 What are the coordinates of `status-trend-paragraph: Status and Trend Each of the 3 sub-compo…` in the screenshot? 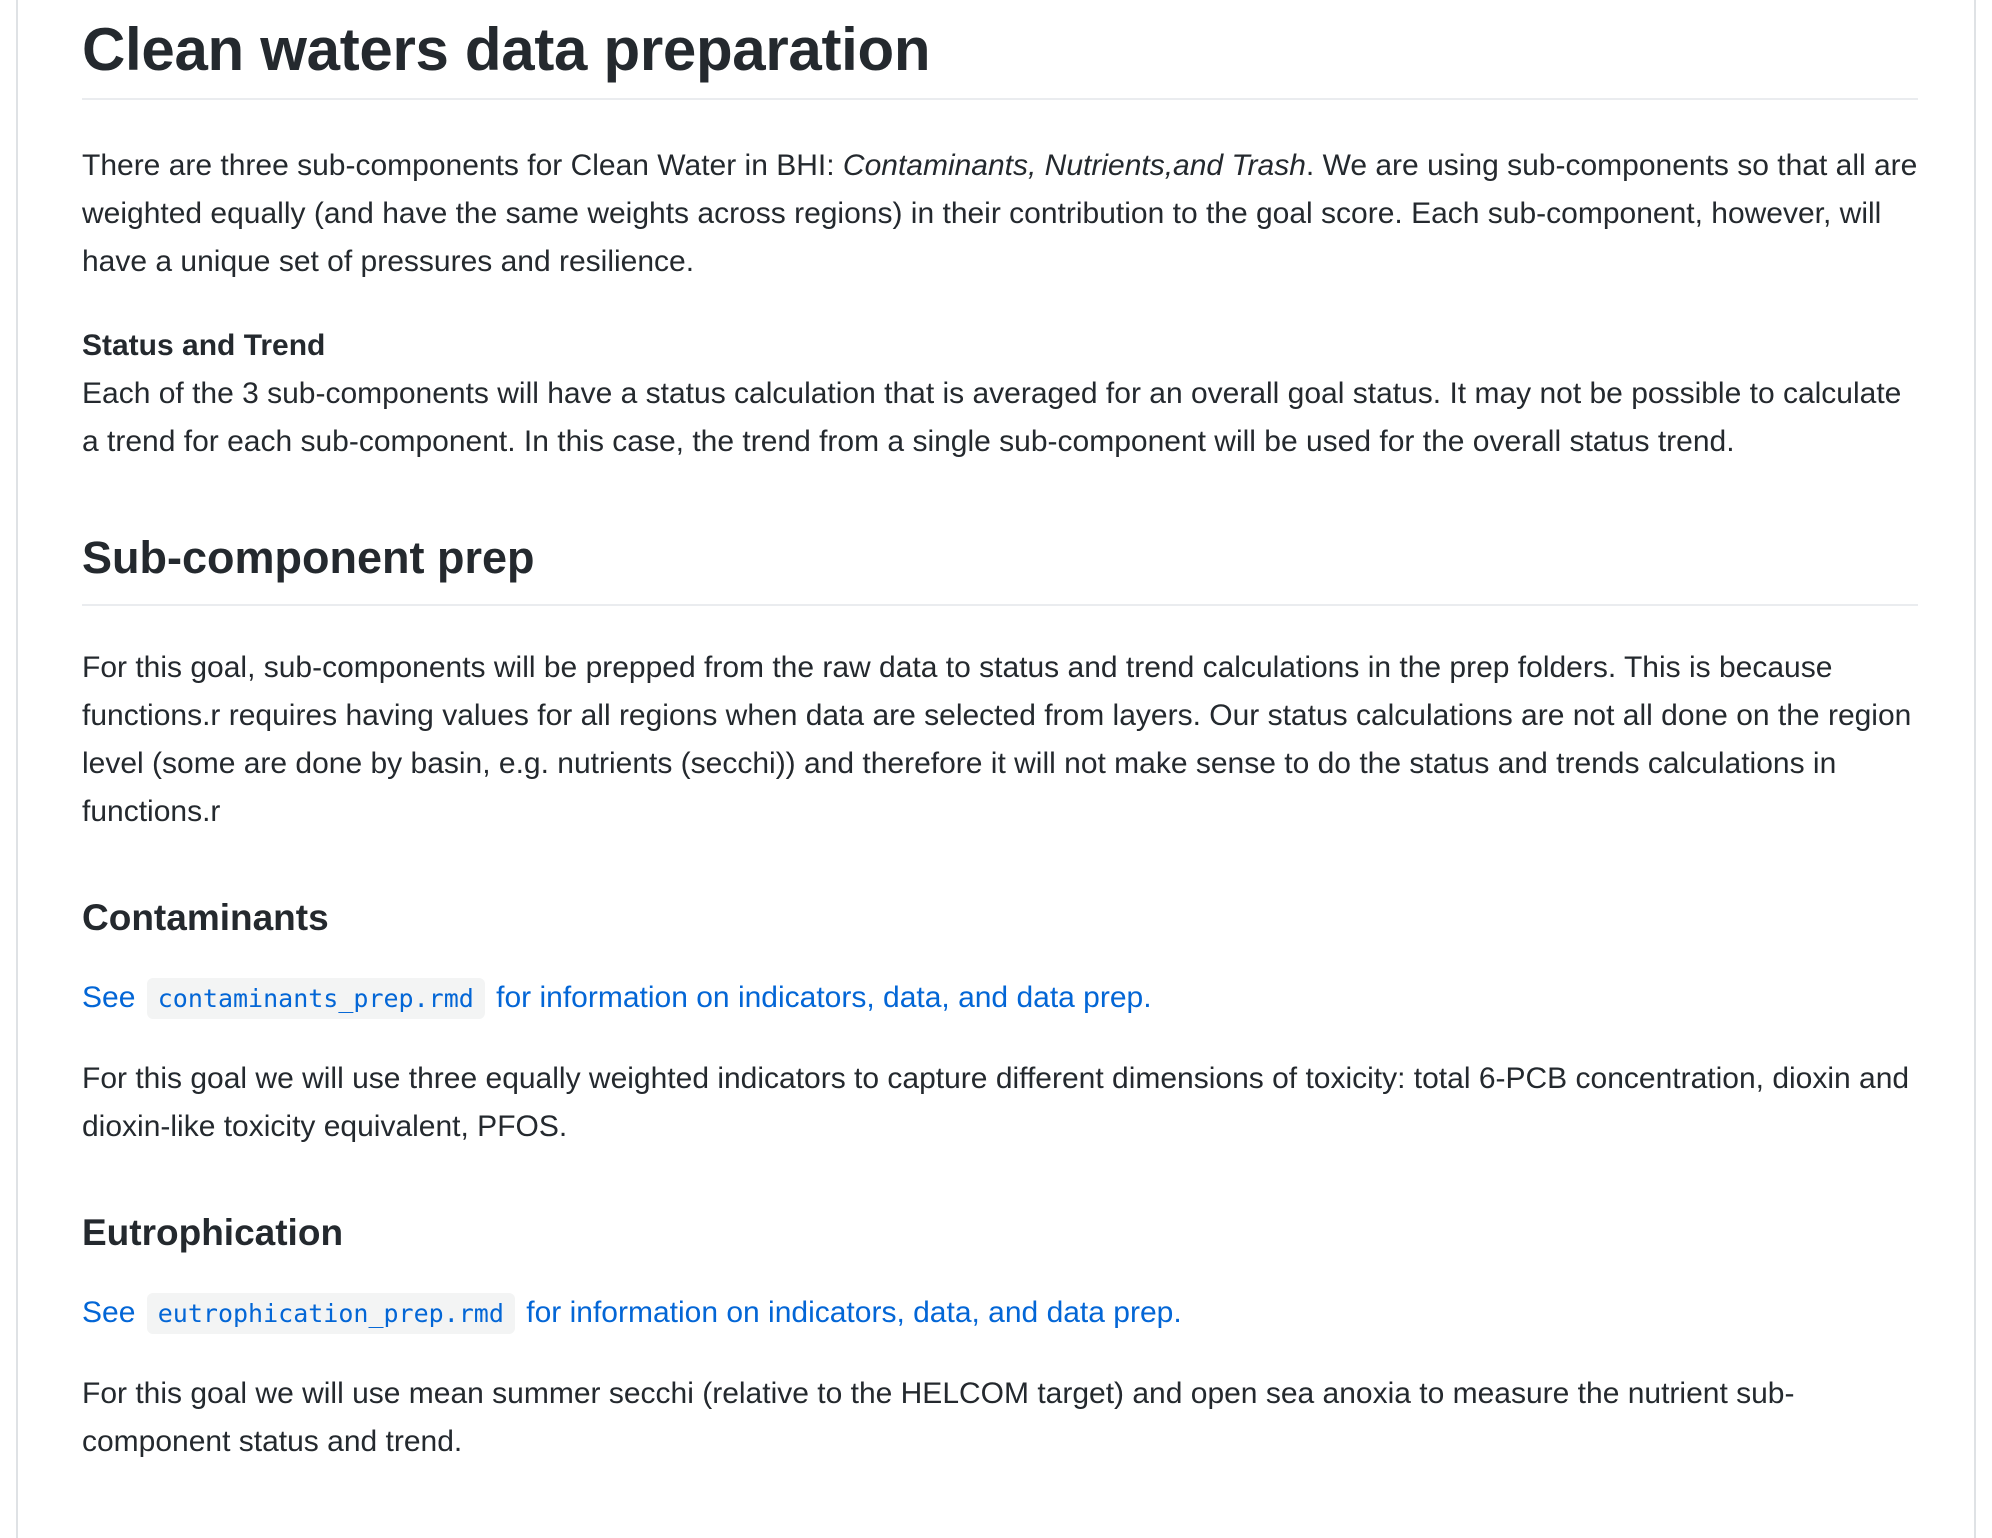 It's located at (1000, 394).